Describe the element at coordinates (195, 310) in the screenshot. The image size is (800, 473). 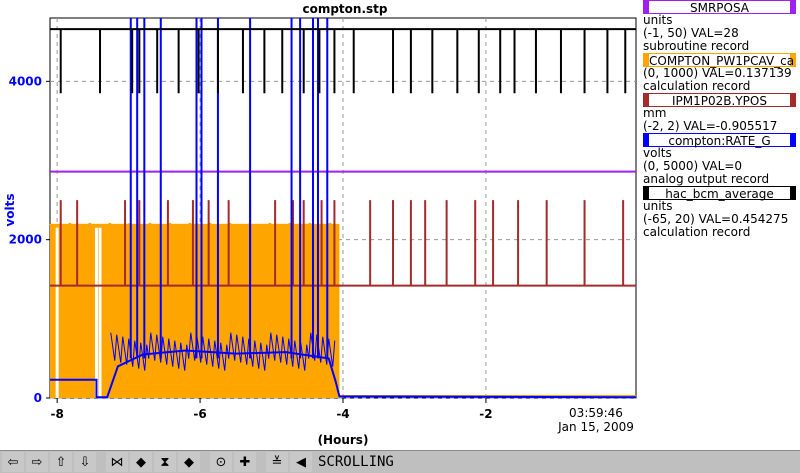
I see `series-area` at that location.